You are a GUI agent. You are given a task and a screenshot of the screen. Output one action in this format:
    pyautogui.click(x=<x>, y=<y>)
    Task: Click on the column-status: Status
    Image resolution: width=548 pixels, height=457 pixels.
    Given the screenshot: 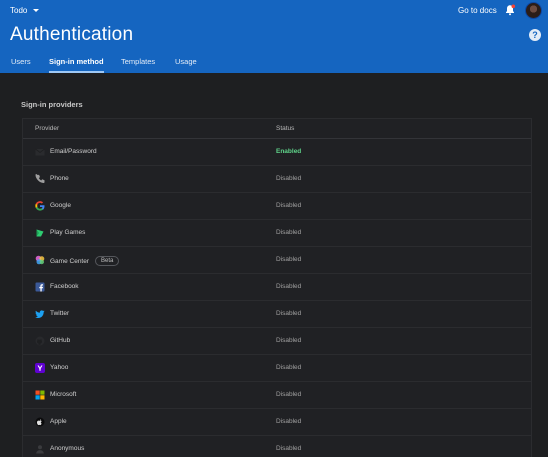 What is the action you would take?
    pyautogui.click(x=285, y=128)
    